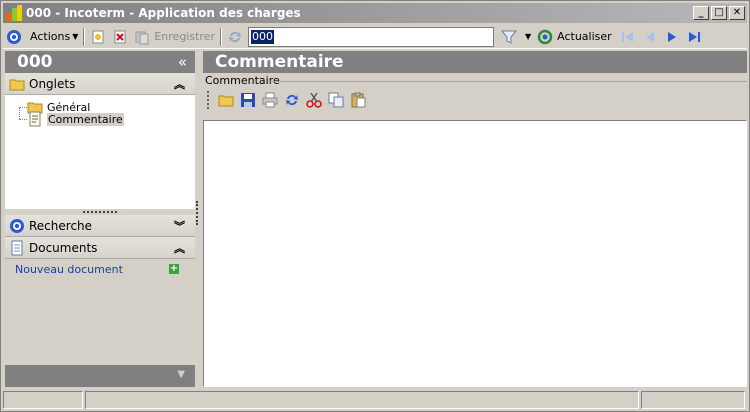 This screenshot has width=750, height=412. I want to click on window-title: 000 - Incoterm - Application des charges, so click(163, 13).